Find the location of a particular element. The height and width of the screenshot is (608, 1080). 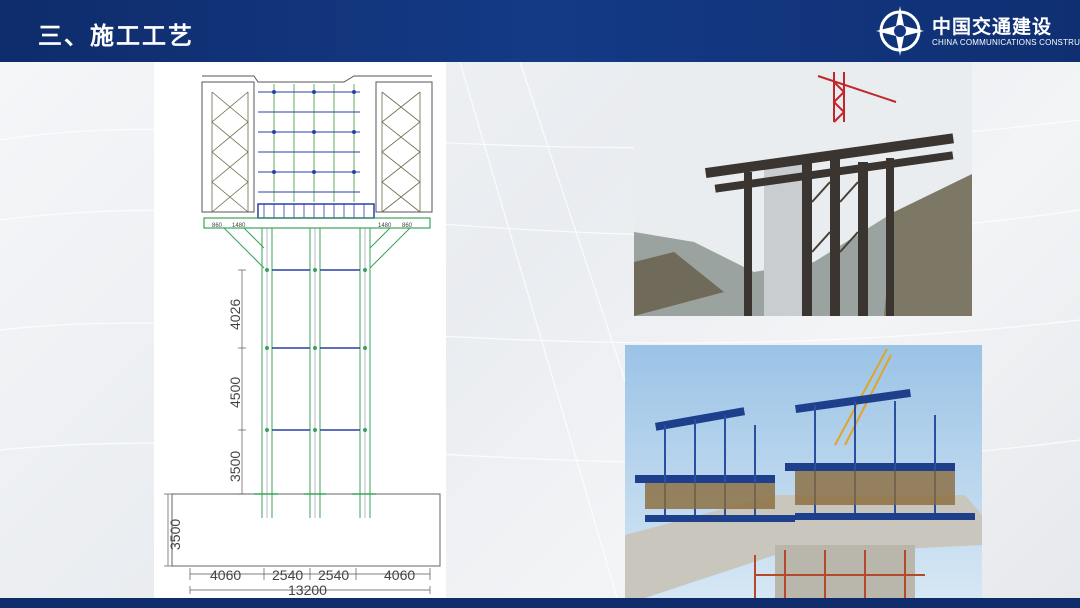

pier-scaffold-photo-icon is located at coordinates (803, 189).